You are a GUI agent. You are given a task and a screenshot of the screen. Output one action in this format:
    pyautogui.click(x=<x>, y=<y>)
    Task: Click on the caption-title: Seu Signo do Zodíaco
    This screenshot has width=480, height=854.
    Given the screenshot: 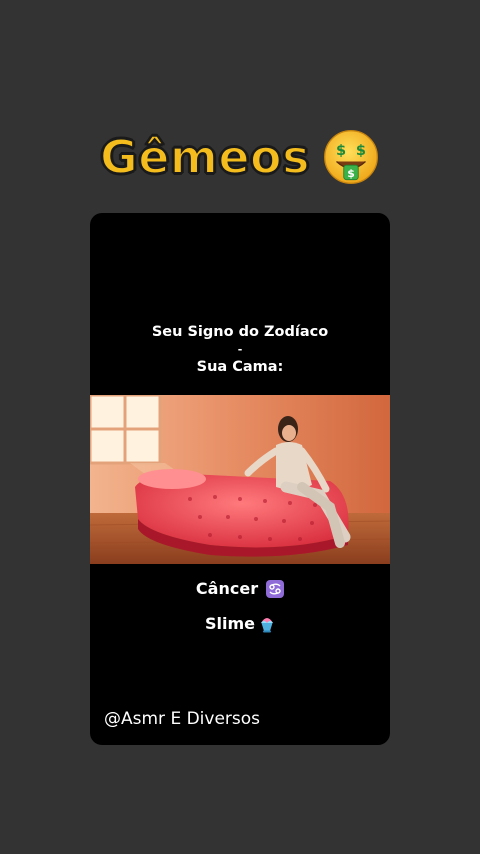 What is the action you would take?
    pyautogui.click(x=240, y=332)
    